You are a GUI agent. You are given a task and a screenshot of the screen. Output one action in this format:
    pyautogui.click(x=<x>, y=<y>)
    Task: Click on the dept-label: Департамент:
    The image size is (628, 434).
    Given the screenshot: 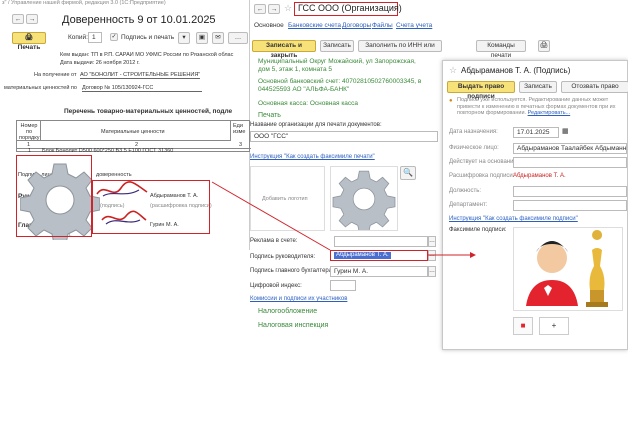 What is the action you would take?
    pyautogui.click(x=468, y=205)
    